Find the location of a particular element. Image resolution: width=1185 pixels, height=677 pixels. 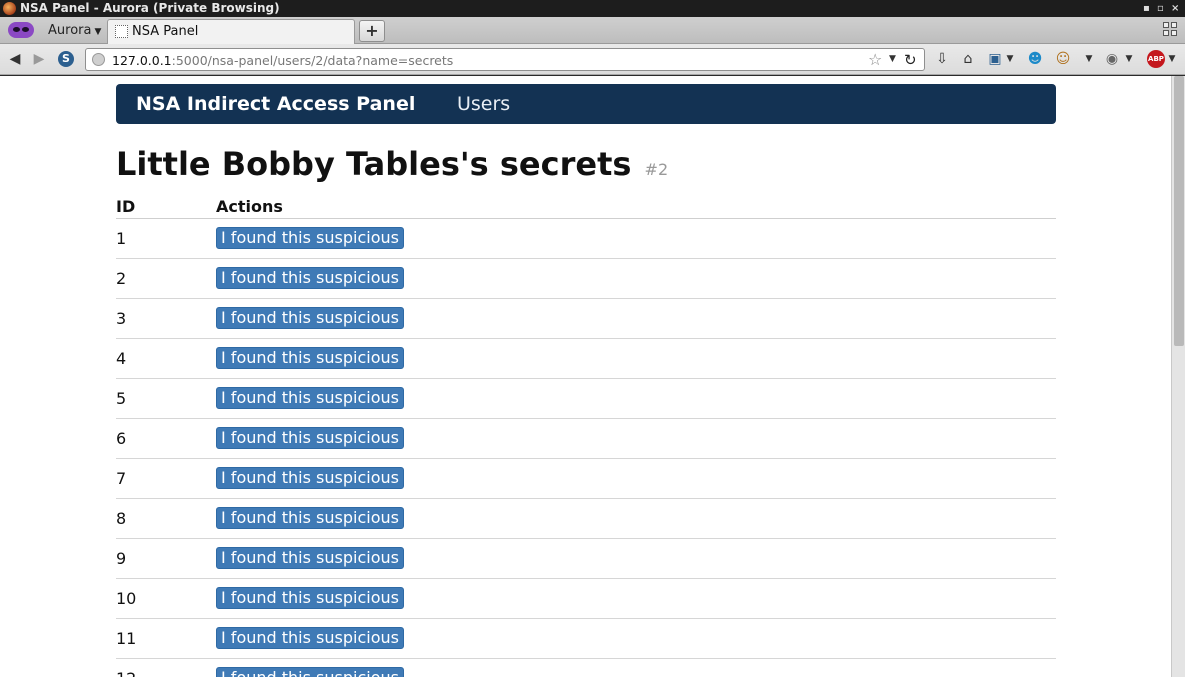

url-history-dropdown-icon: ▼ is located at coordinates (892, 59).